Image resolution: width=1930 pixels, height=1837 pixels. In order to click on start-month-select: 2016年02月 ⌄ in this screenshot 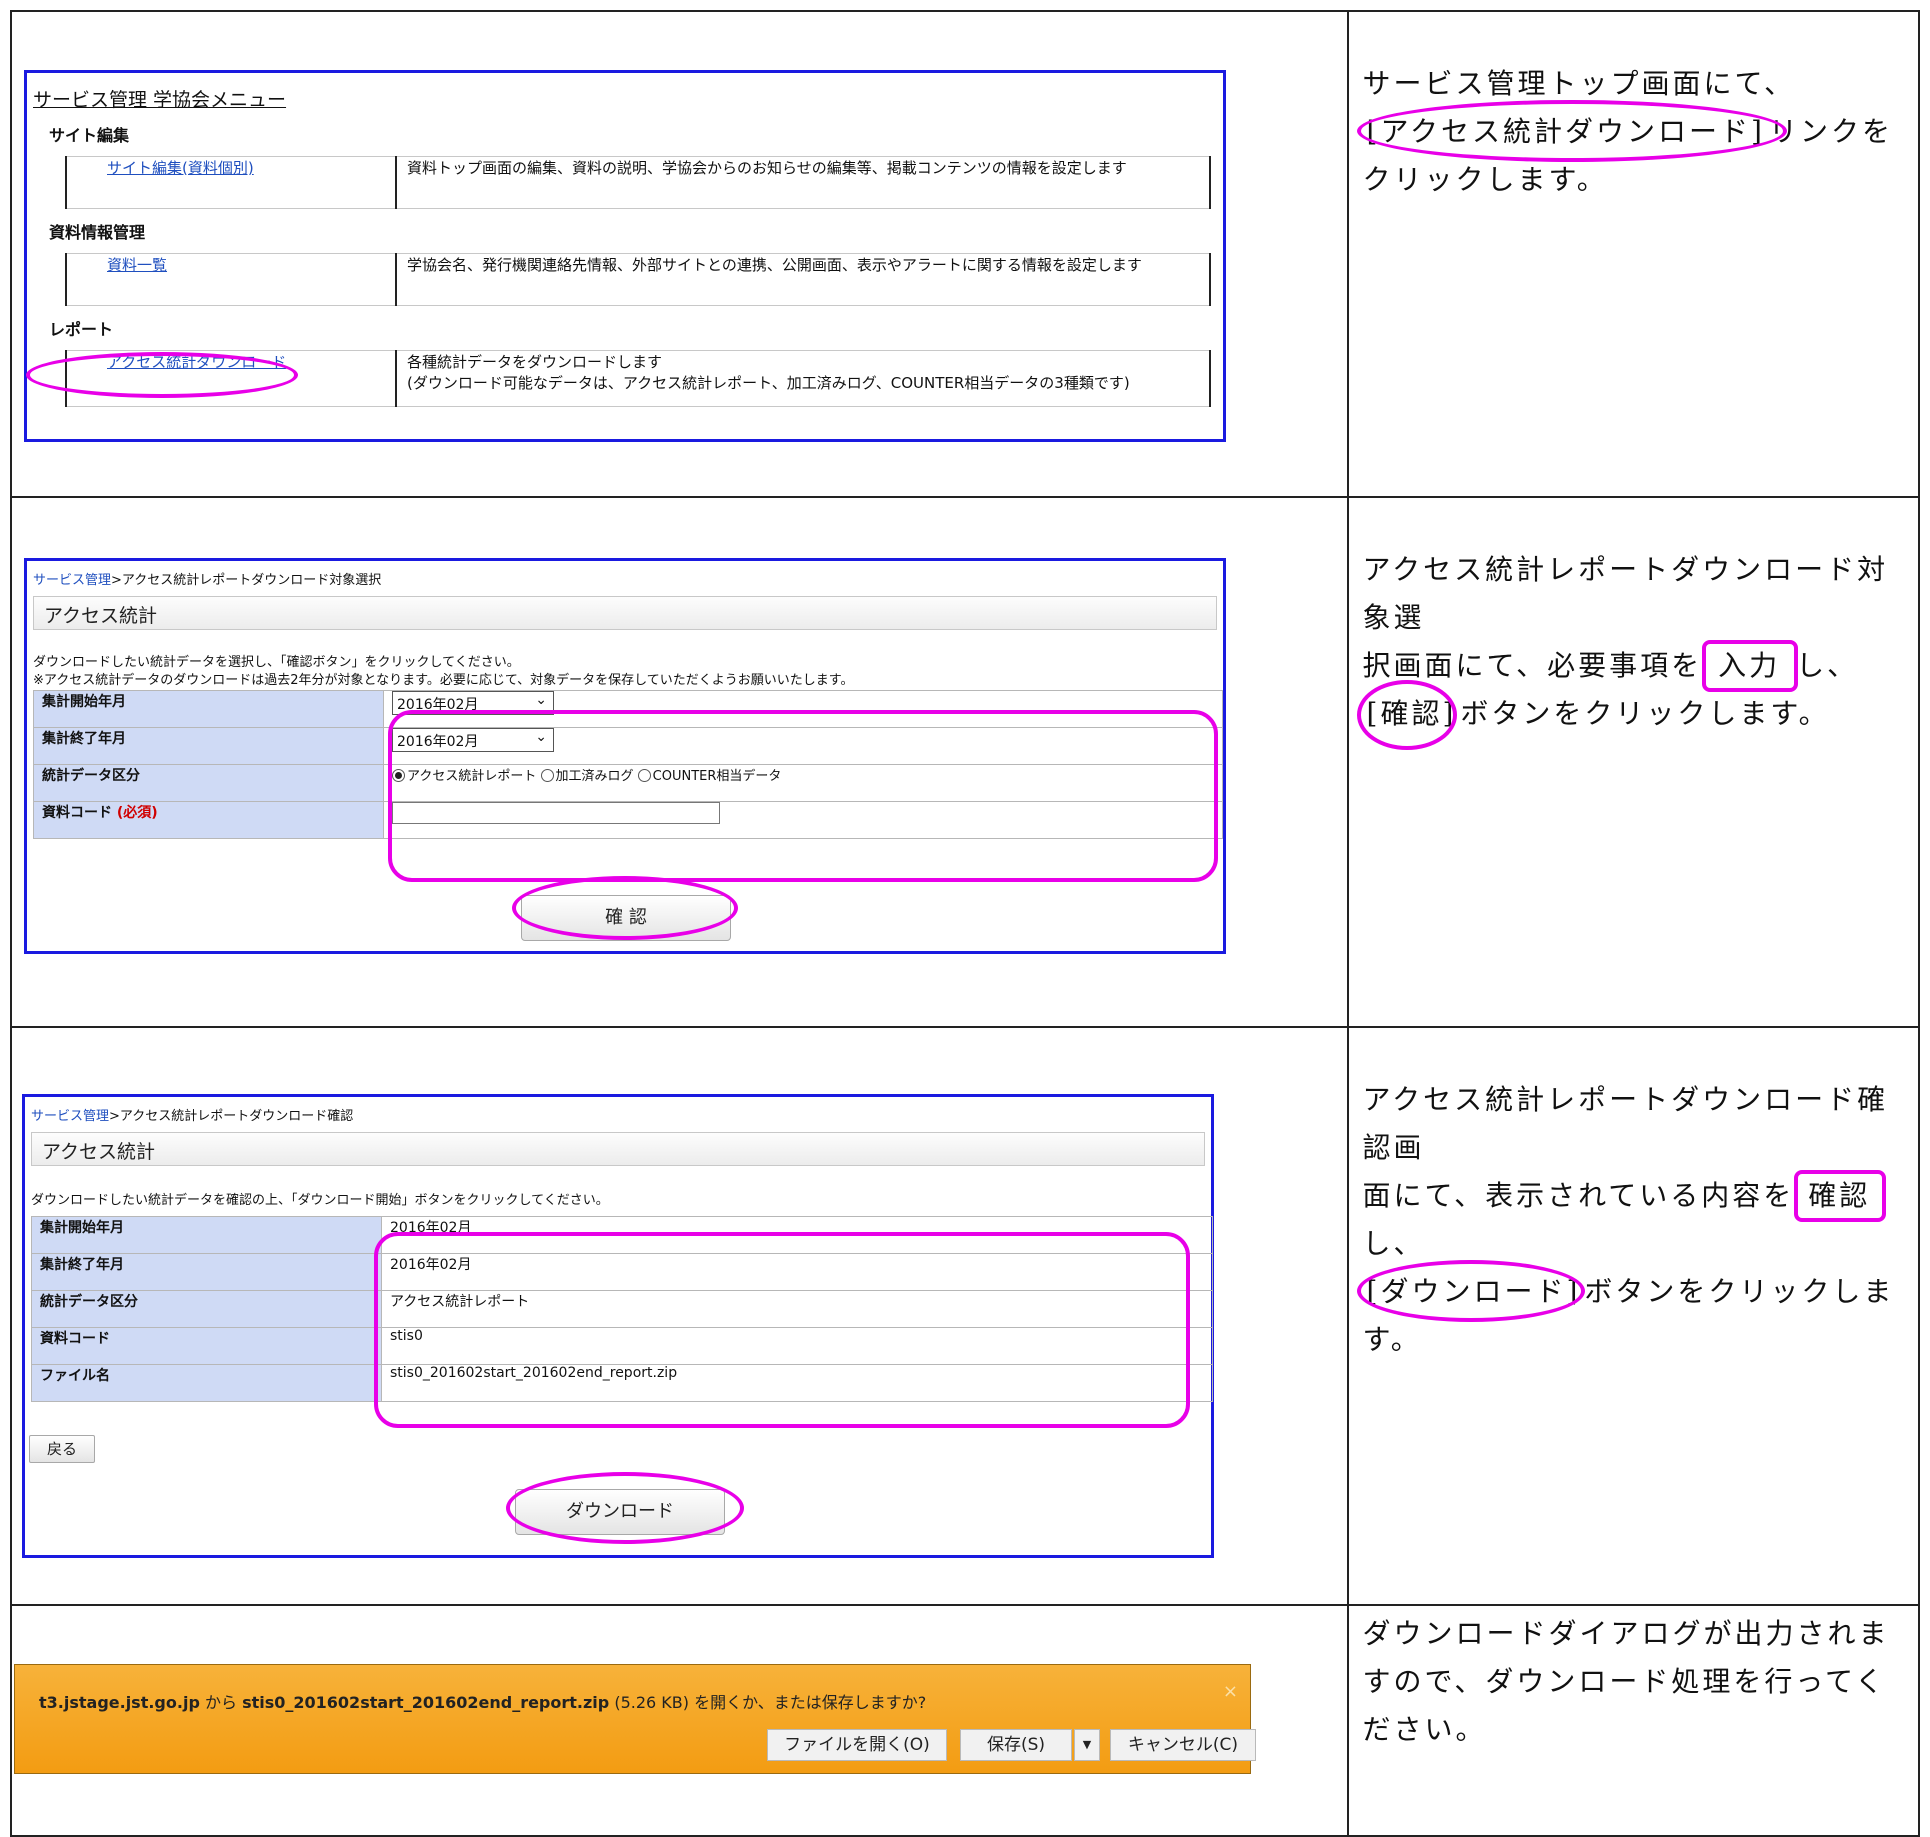, I will do `click(473, 703)`.